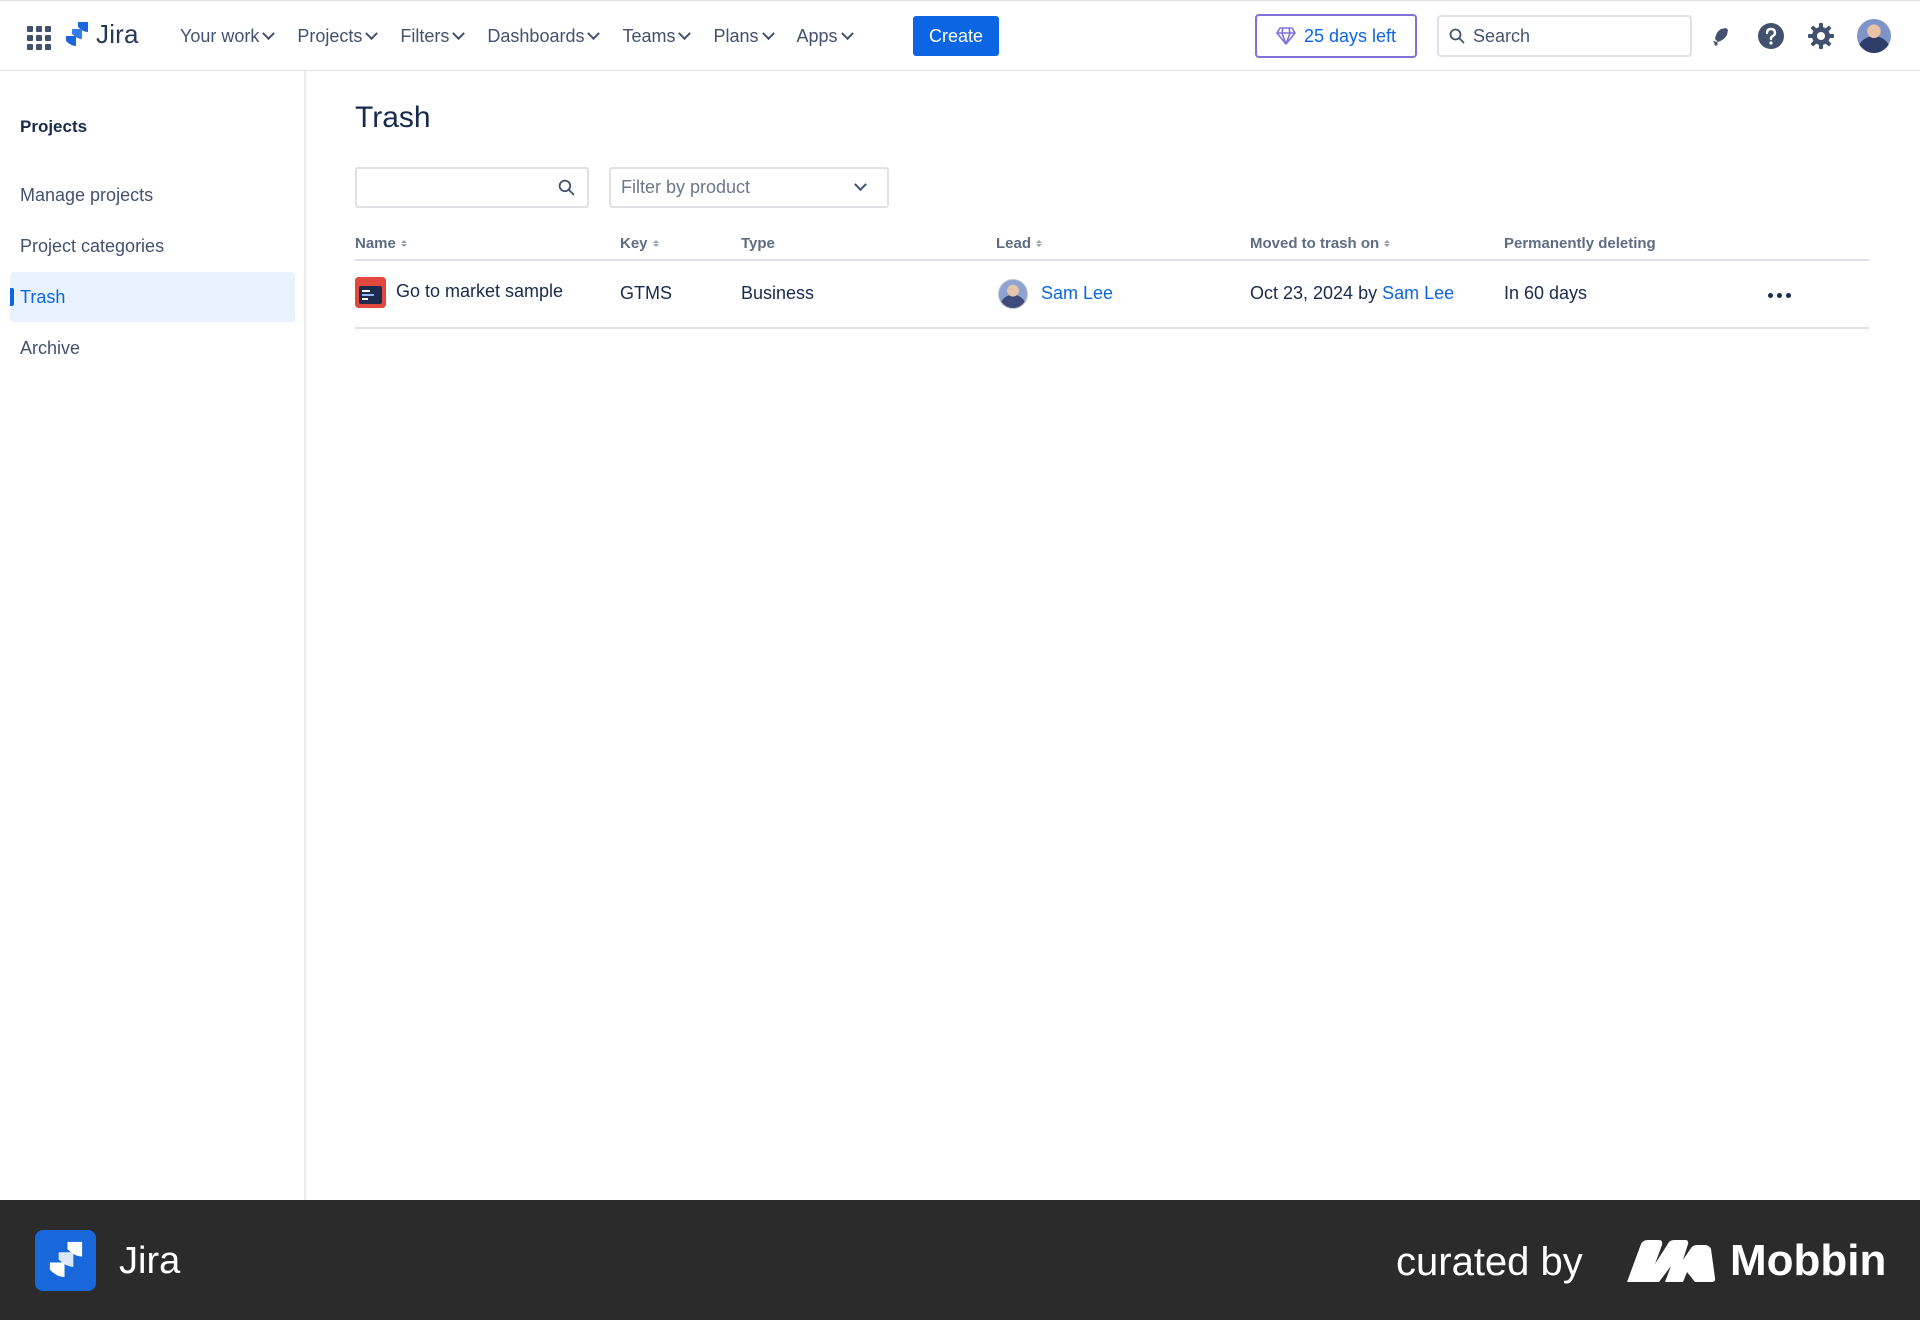 This screenshot has height=1320, width=1920. I want to click on settings-button, so click(1821, 36).